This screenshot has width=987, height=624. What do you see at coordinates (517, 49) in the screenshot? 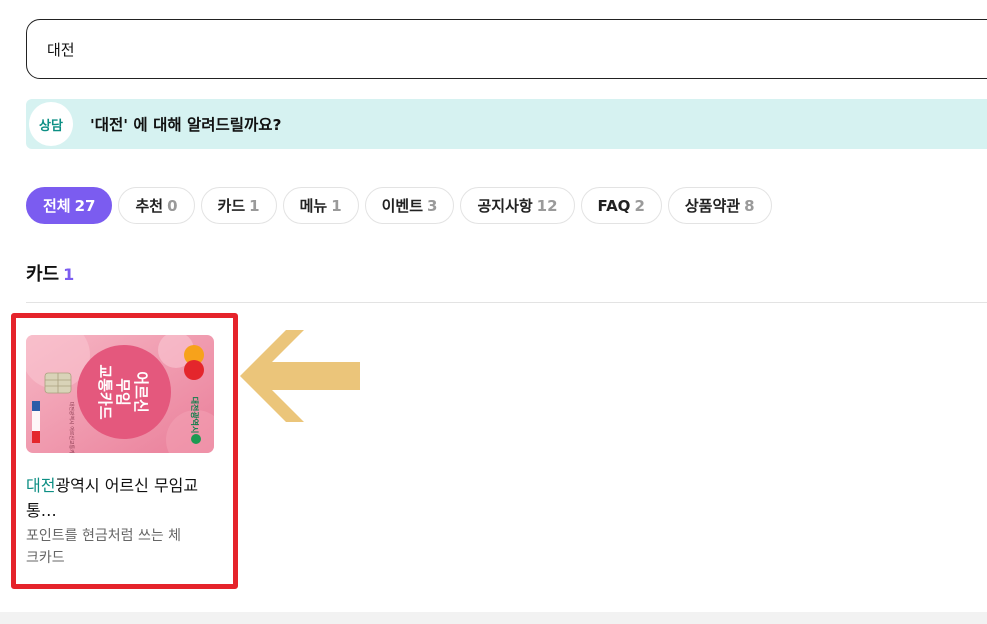
I see `search-input` at bounding box center [517, 49].